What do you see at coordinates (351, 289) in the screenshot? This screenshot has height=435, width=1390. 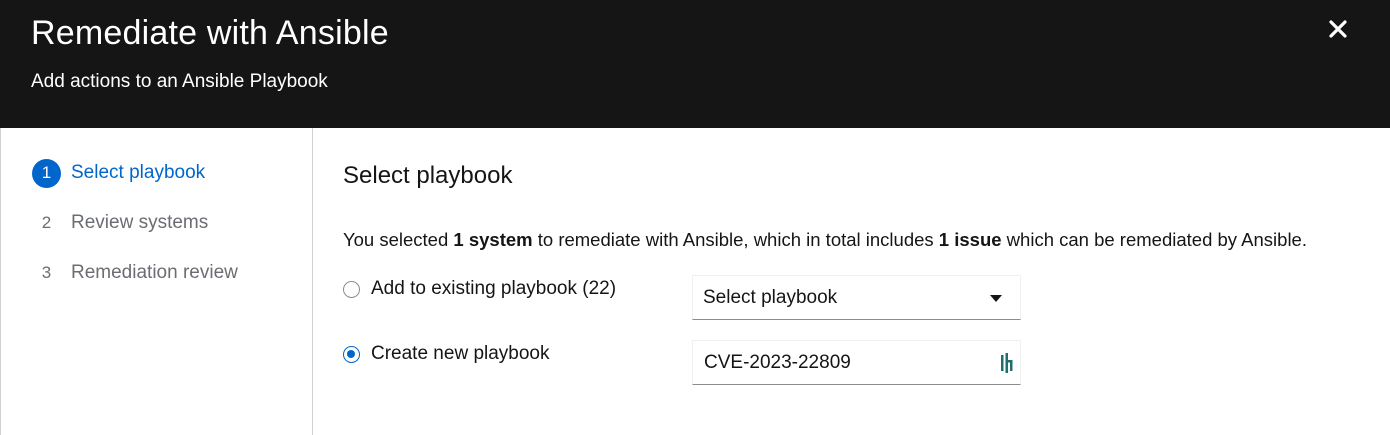 I see `existing-playbook-radio` at bounding box center [351, 289].